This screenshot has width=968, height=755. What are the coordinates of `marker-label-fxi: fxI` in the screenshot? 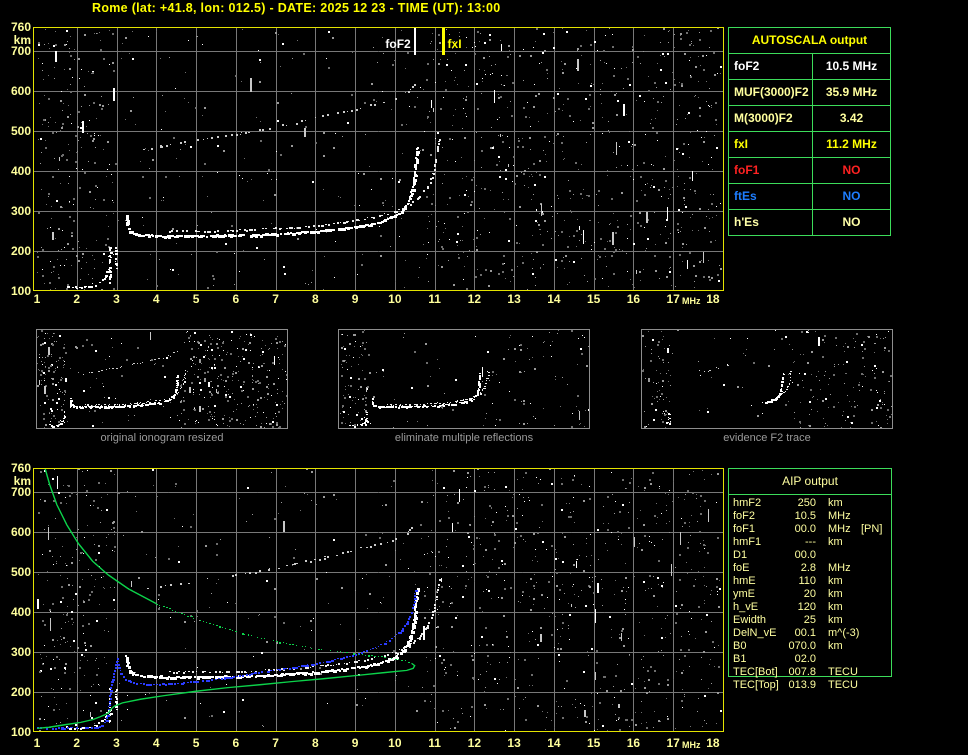 It's located at (454, 44).